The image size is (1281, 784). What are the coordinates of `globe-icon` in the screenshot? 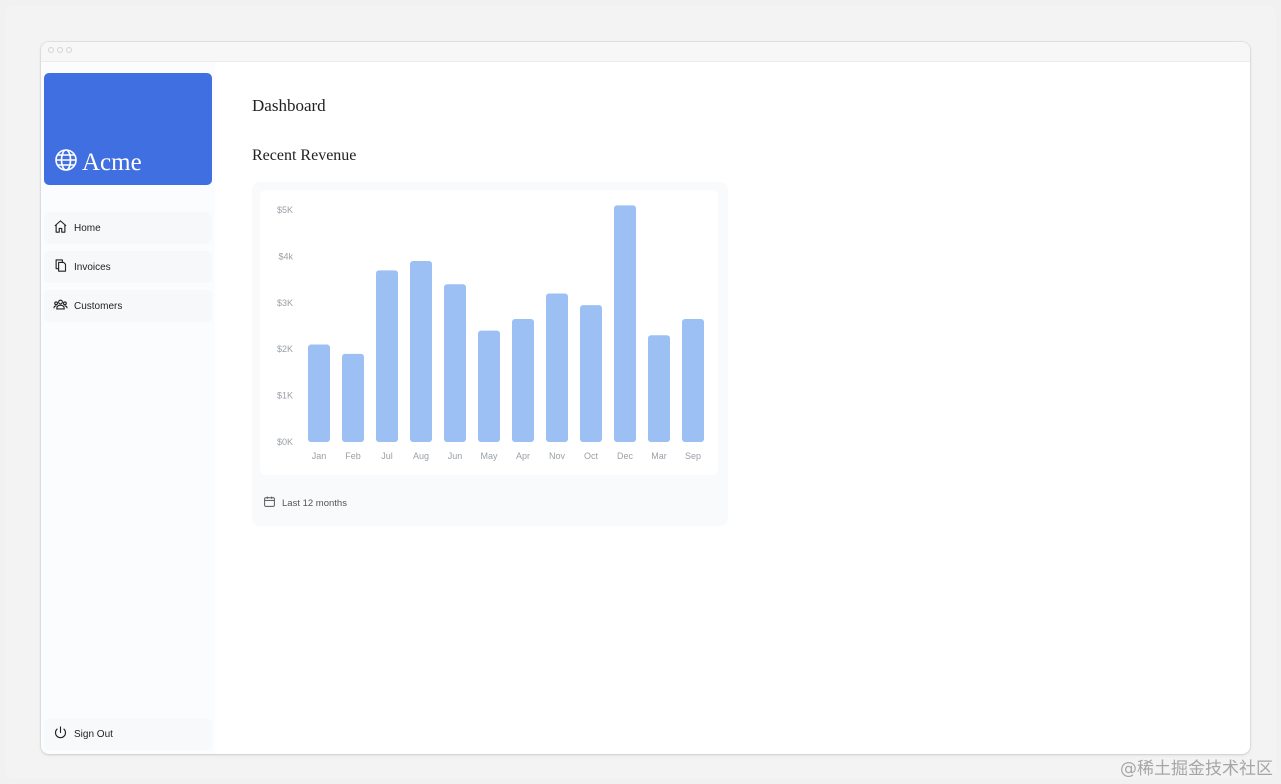 It's located at (66, 162).